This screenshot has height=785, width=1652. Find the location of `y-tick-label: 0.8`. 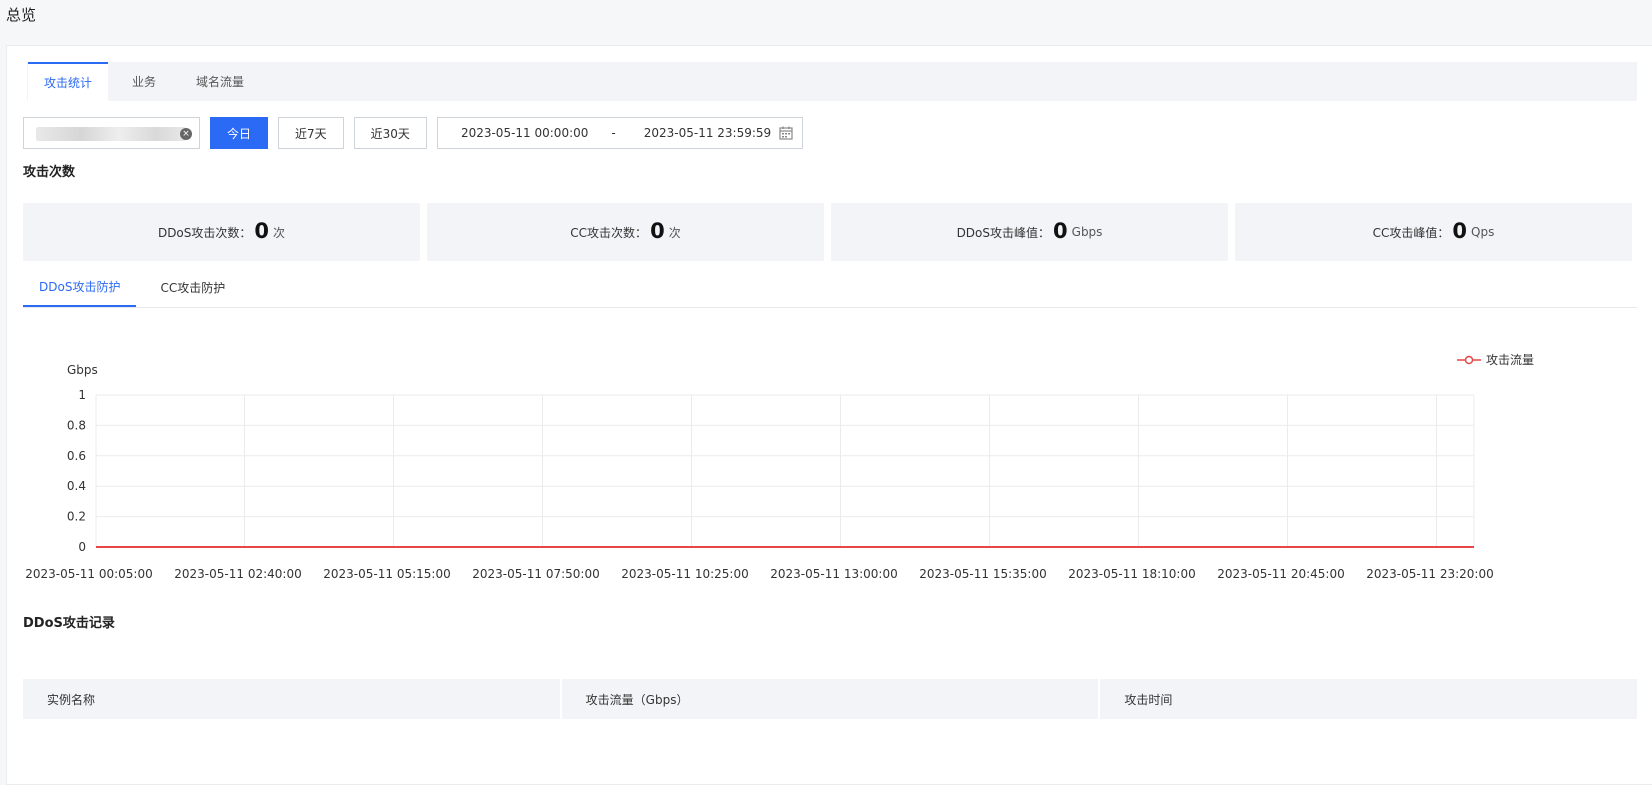

y-tick-label: 0.8 is located at coordinates (76, 425).